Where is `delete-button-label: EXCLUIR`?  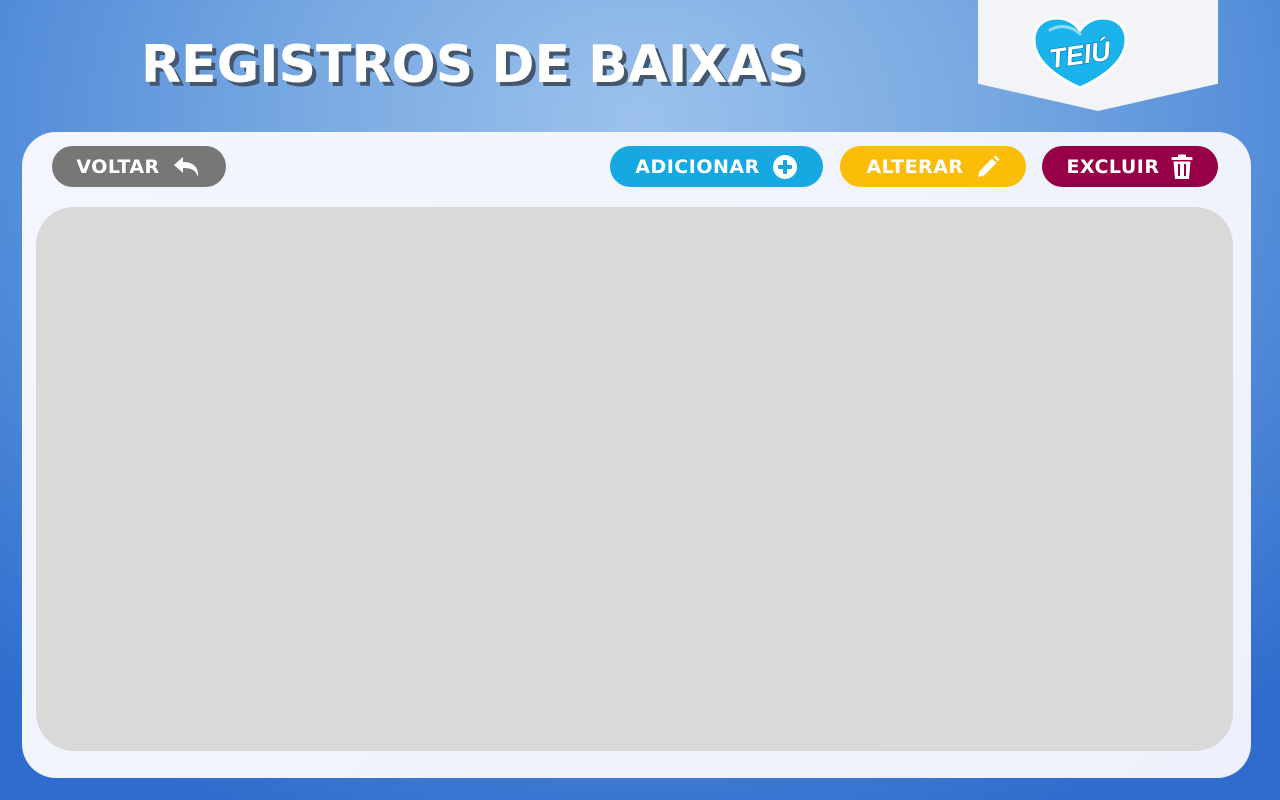
delete-button-label: EXCLUIR is located at coordinates (1113, 166).